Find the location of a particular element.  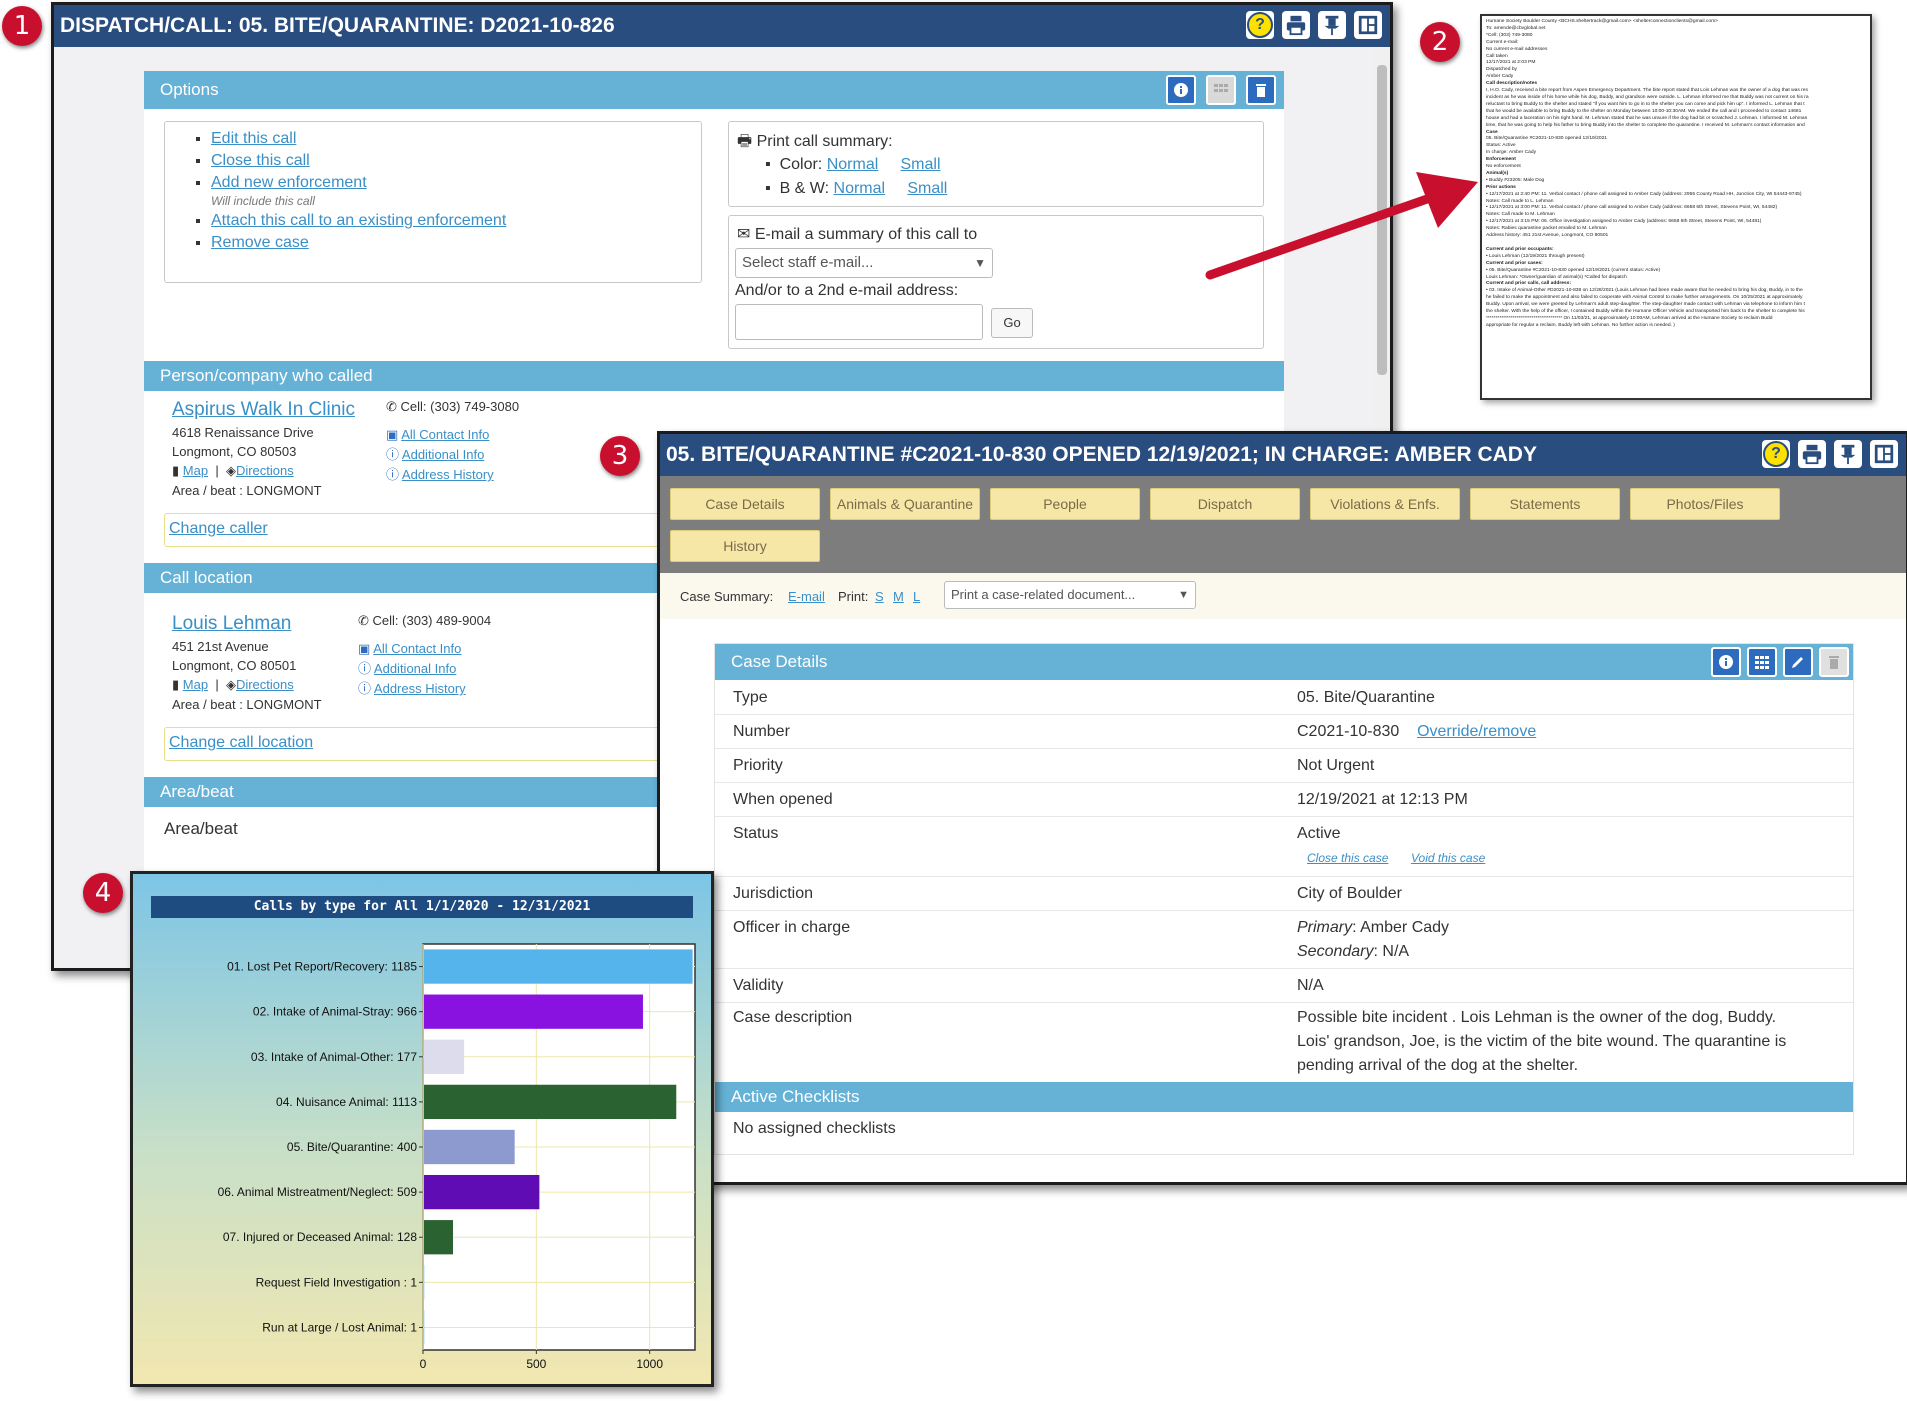

grid-layout-icon is located at coordinates (1884, 454).